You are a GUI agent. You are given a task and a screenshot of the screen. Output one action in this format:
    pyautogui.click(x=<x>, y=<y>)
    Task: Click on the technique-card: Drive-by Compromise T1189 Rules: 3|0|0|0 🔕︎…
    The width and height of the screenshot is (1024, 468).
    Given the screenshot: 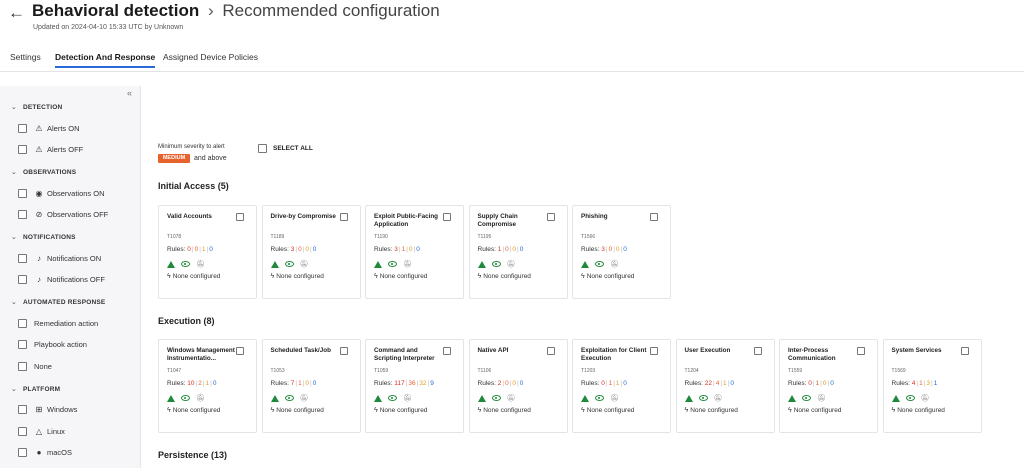 What is the action you would take?
    pyautogui.click(x=311, y=252)
    